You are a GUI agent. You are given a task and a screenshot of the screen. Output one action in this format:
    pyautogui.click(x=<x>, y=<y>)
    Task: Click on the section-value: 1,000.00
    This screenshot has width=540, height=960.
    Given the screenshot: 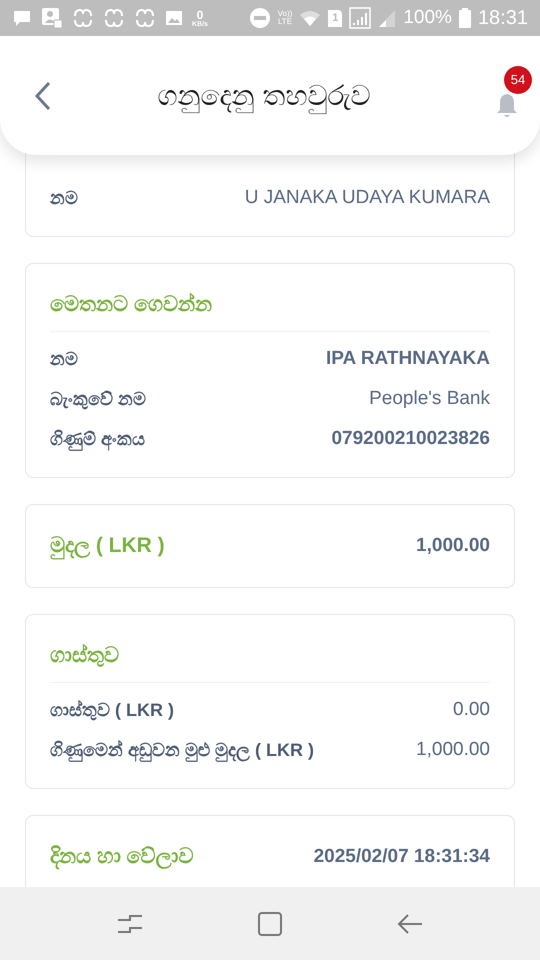 What is the action you would take?
    pyautogui.click(x=453, y=546)
    